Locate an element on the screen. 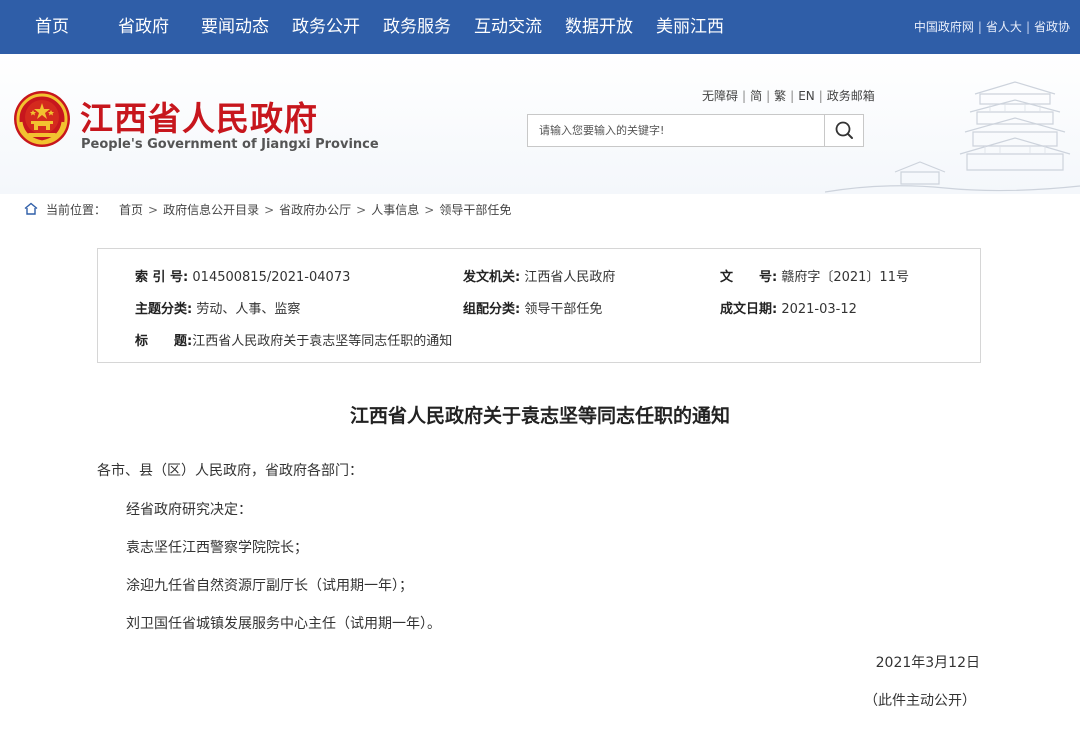 The width and height of the screenshot is (1080, 729). search-input is located at coordinates (676, 130).